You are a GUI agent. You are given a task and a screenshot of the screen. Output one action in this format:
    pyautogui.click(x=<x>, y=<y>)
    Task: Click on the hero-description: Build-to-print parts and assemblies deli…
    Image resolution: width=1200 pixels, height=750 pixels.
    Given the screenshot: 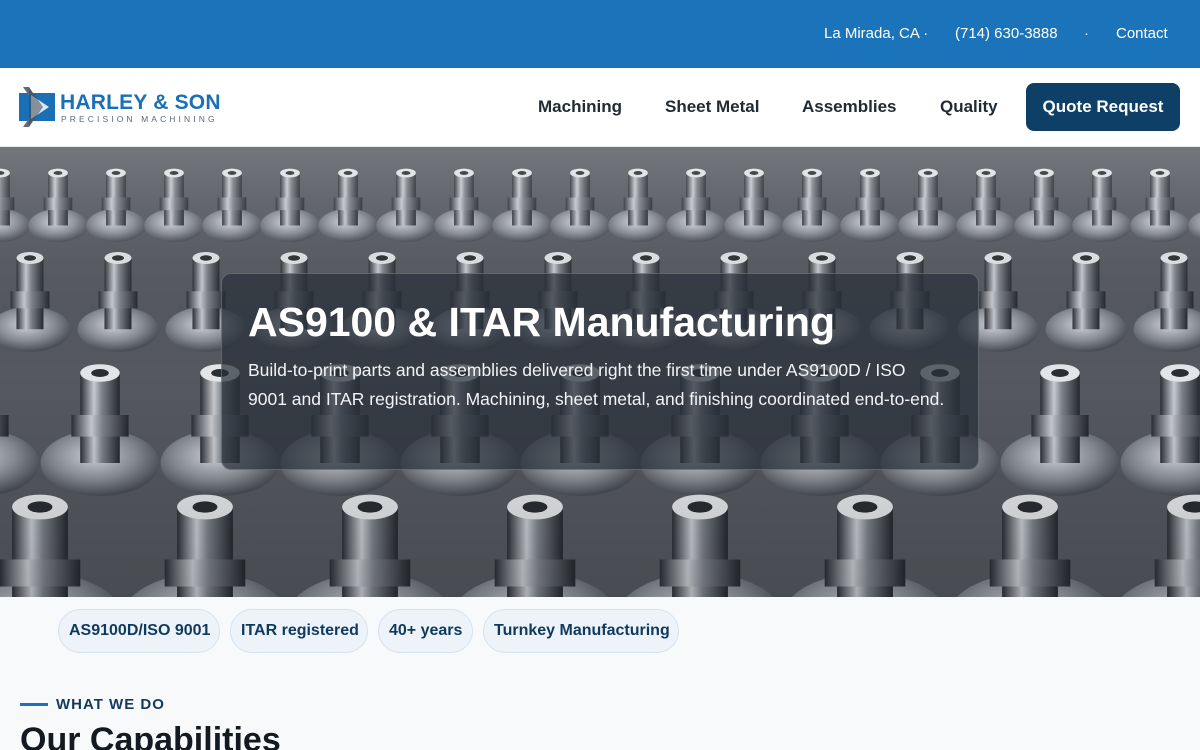 What is the action you would take?
    pyautogui.click(x=596, y=384)
    